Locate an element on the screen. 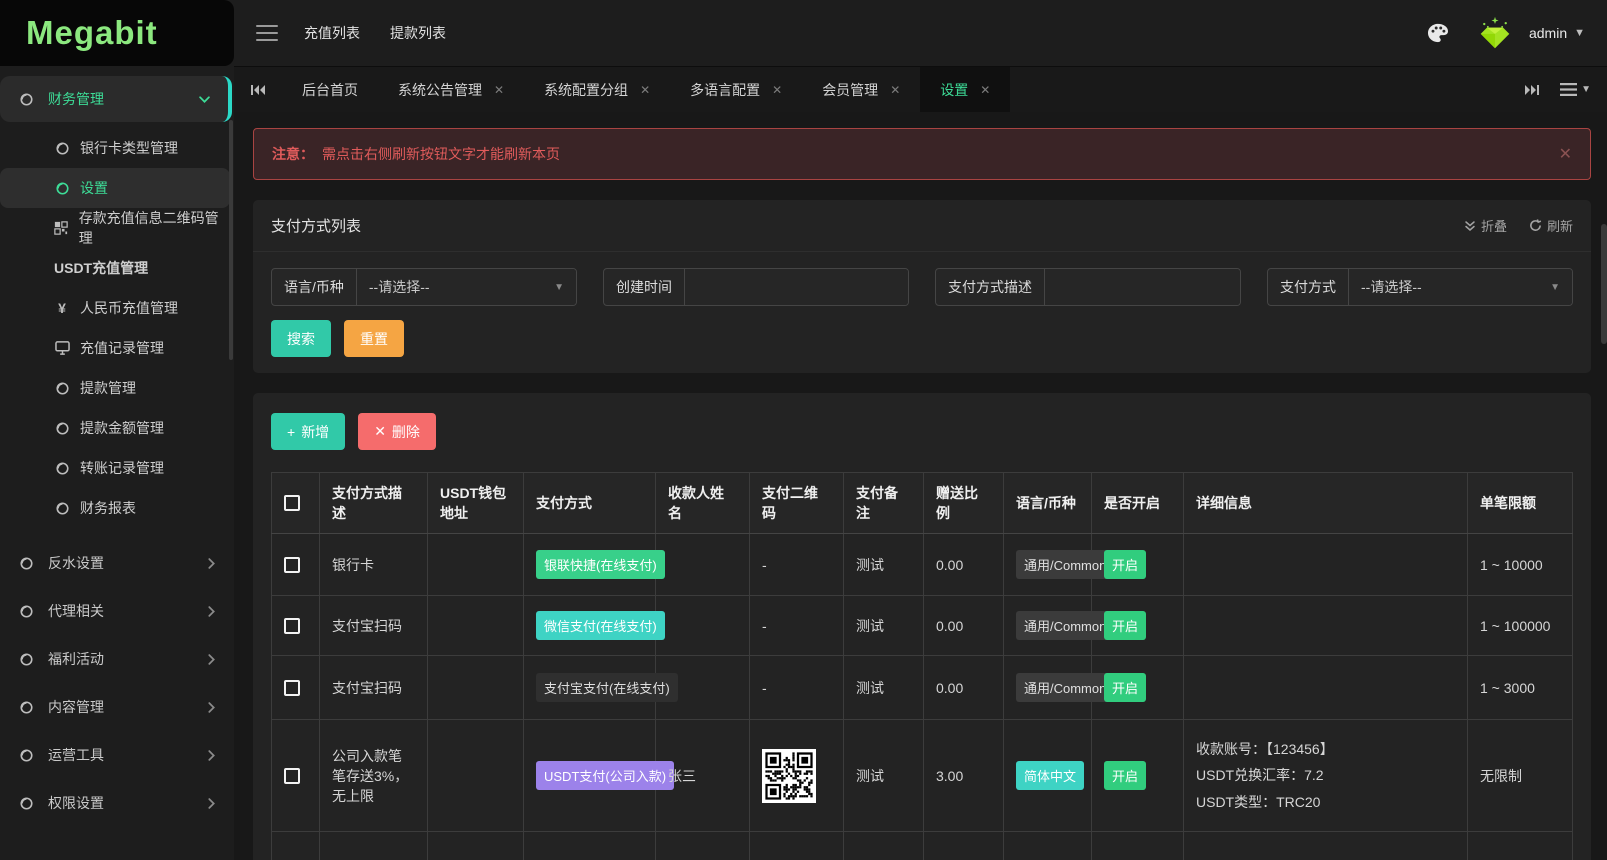 This screenshot has height=860, width=1607. scroll-tabs-right-icon is located at coordinates (1532, 90).